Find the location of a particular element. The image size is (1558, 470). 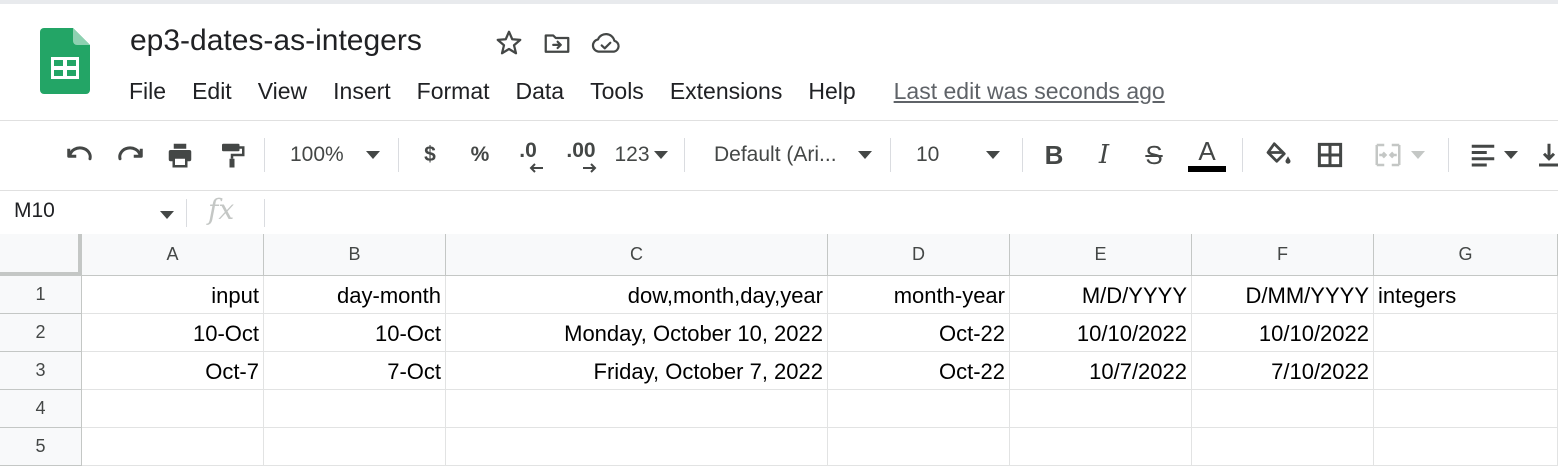

column-header-g: G is located at coordinates (1466, 255).